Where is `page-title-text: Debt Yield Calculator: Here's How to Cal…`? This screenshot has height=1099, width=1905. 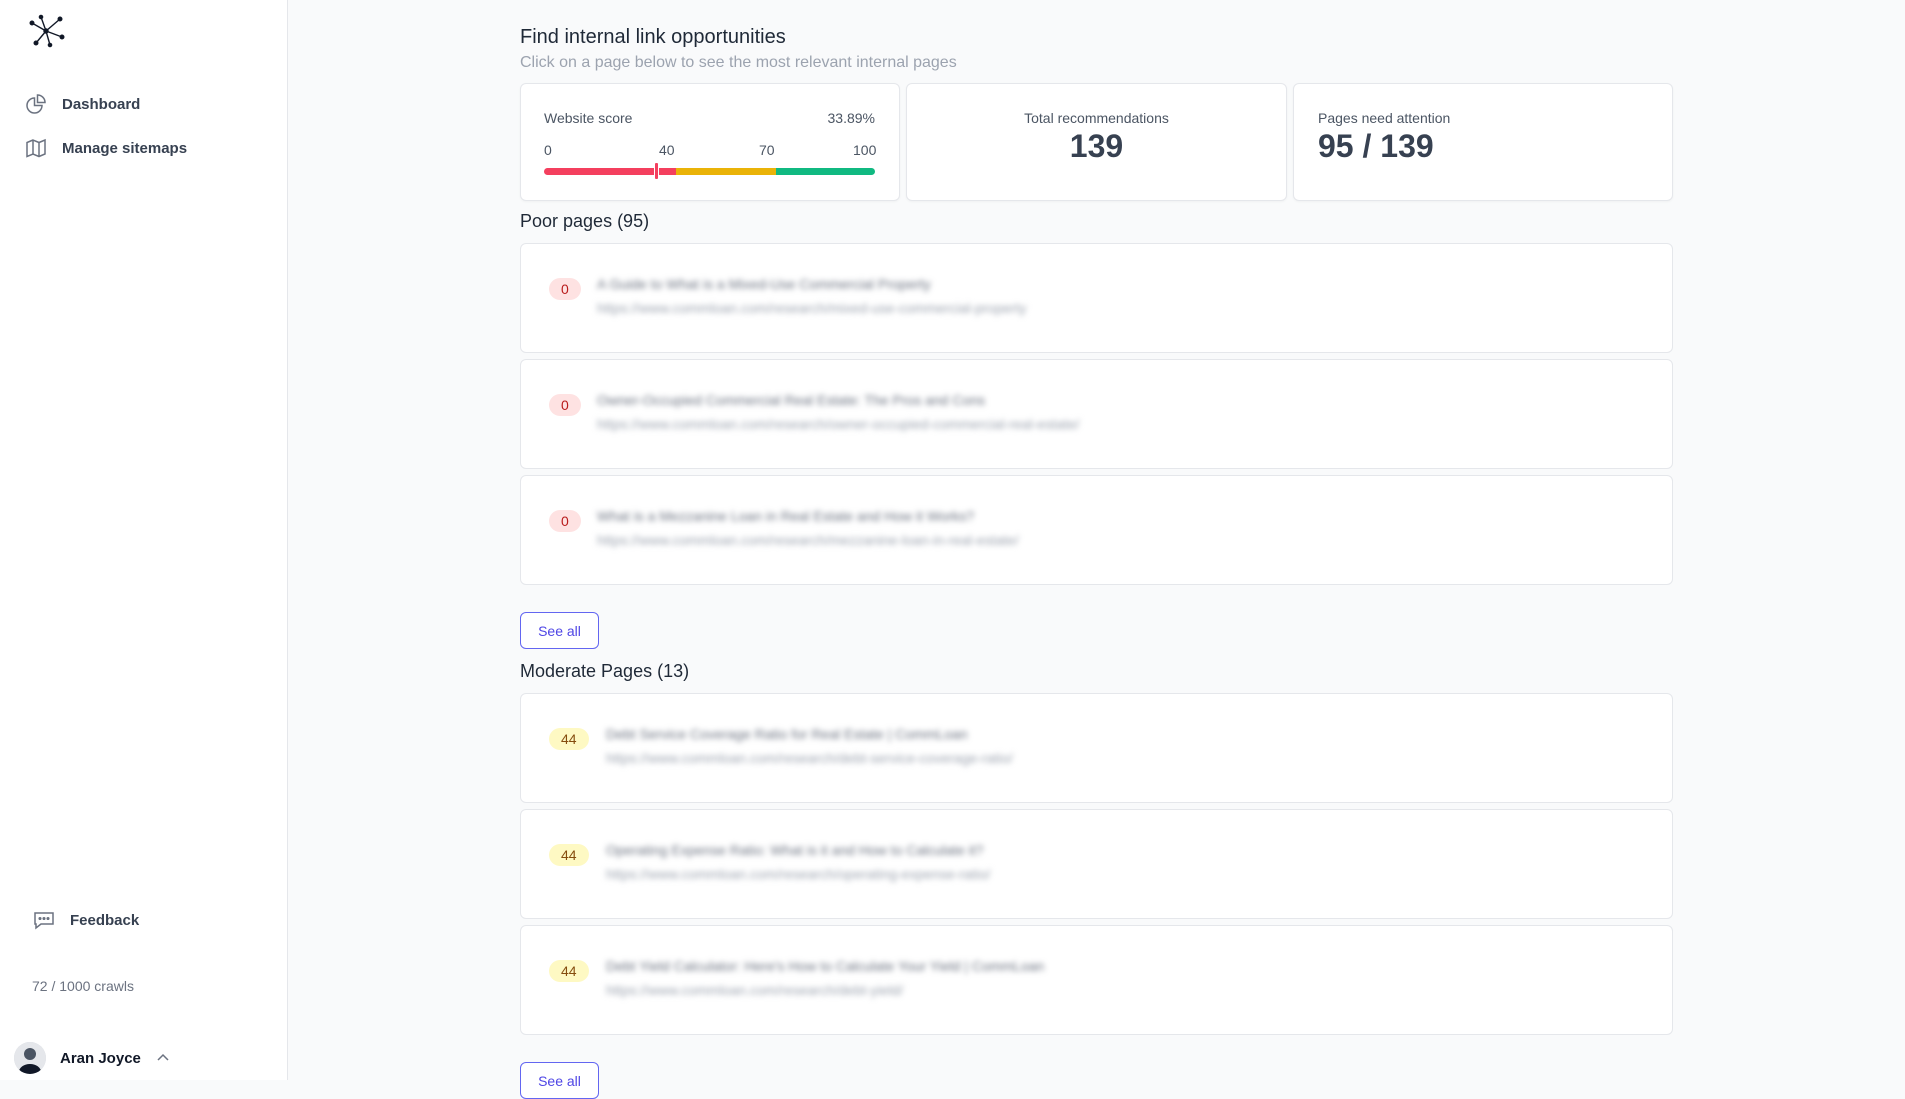
page-title-text: Debt Yield Calculator: Here's How to Cal… is located at coordinates (825, 966).